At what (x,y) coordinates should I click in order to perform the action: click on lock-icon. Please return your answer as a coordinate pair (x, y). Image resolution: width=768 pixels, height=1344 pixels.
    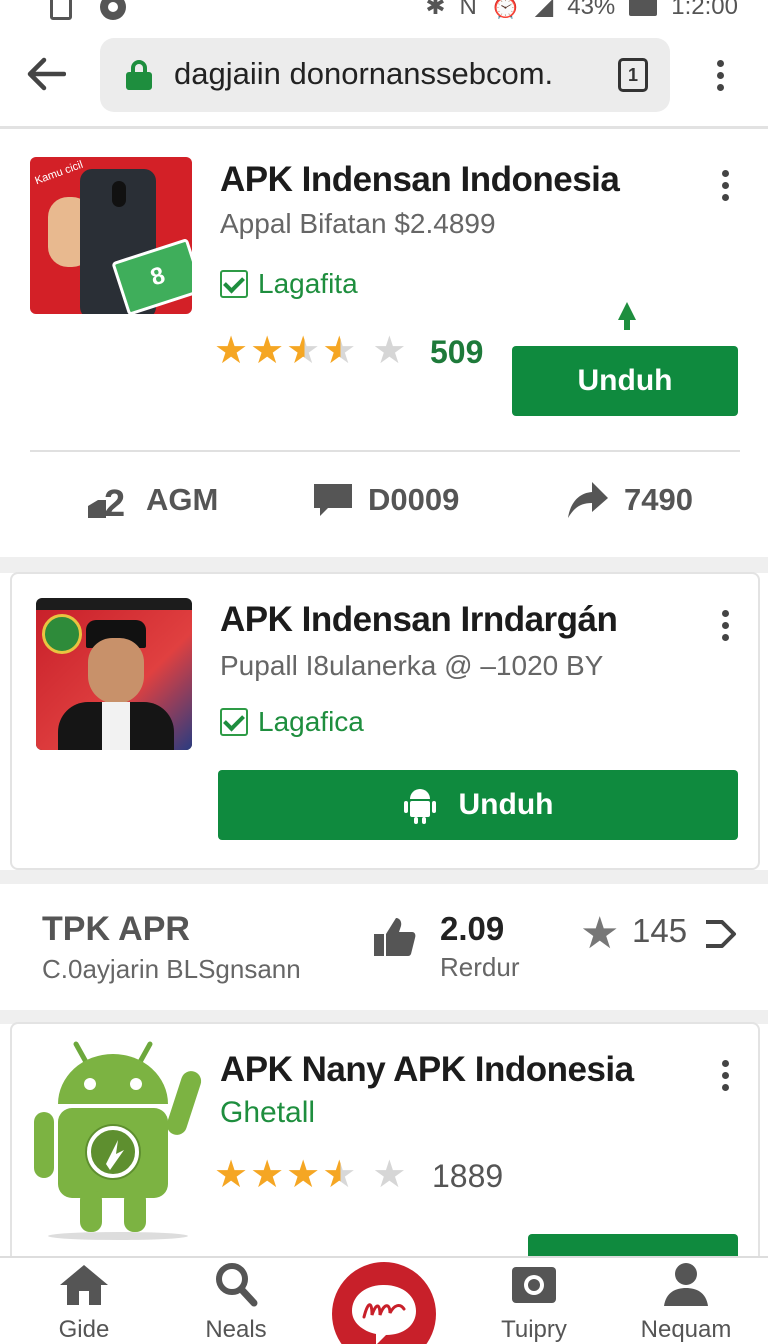
    Looking at the image, I should click on (139, 75).